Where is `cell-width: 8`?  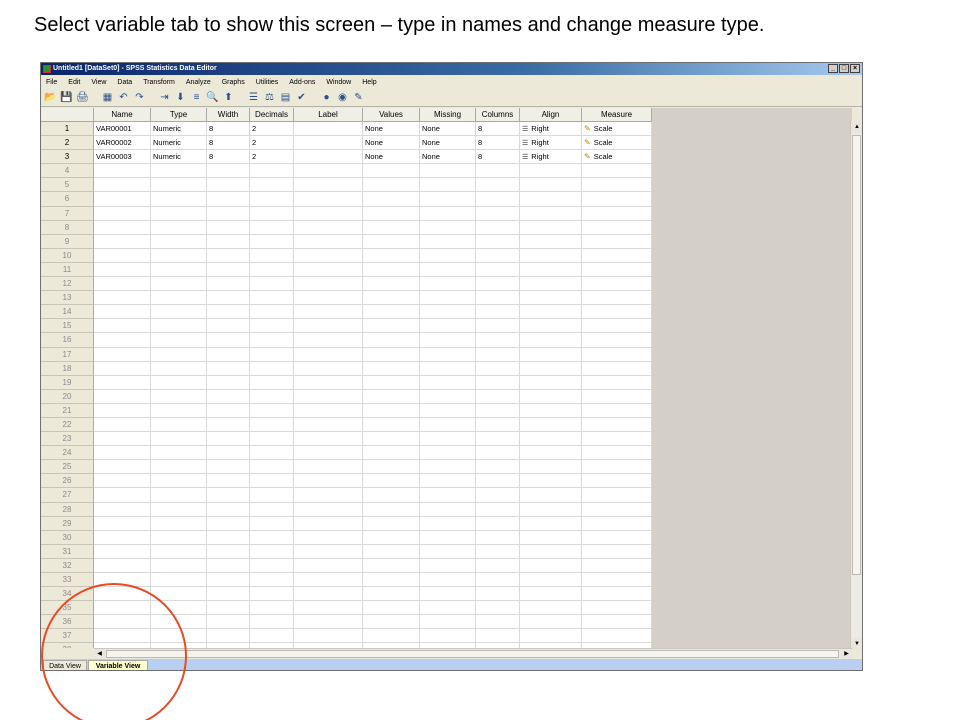
cell-width: 8 is located at coordinates (228, 143).